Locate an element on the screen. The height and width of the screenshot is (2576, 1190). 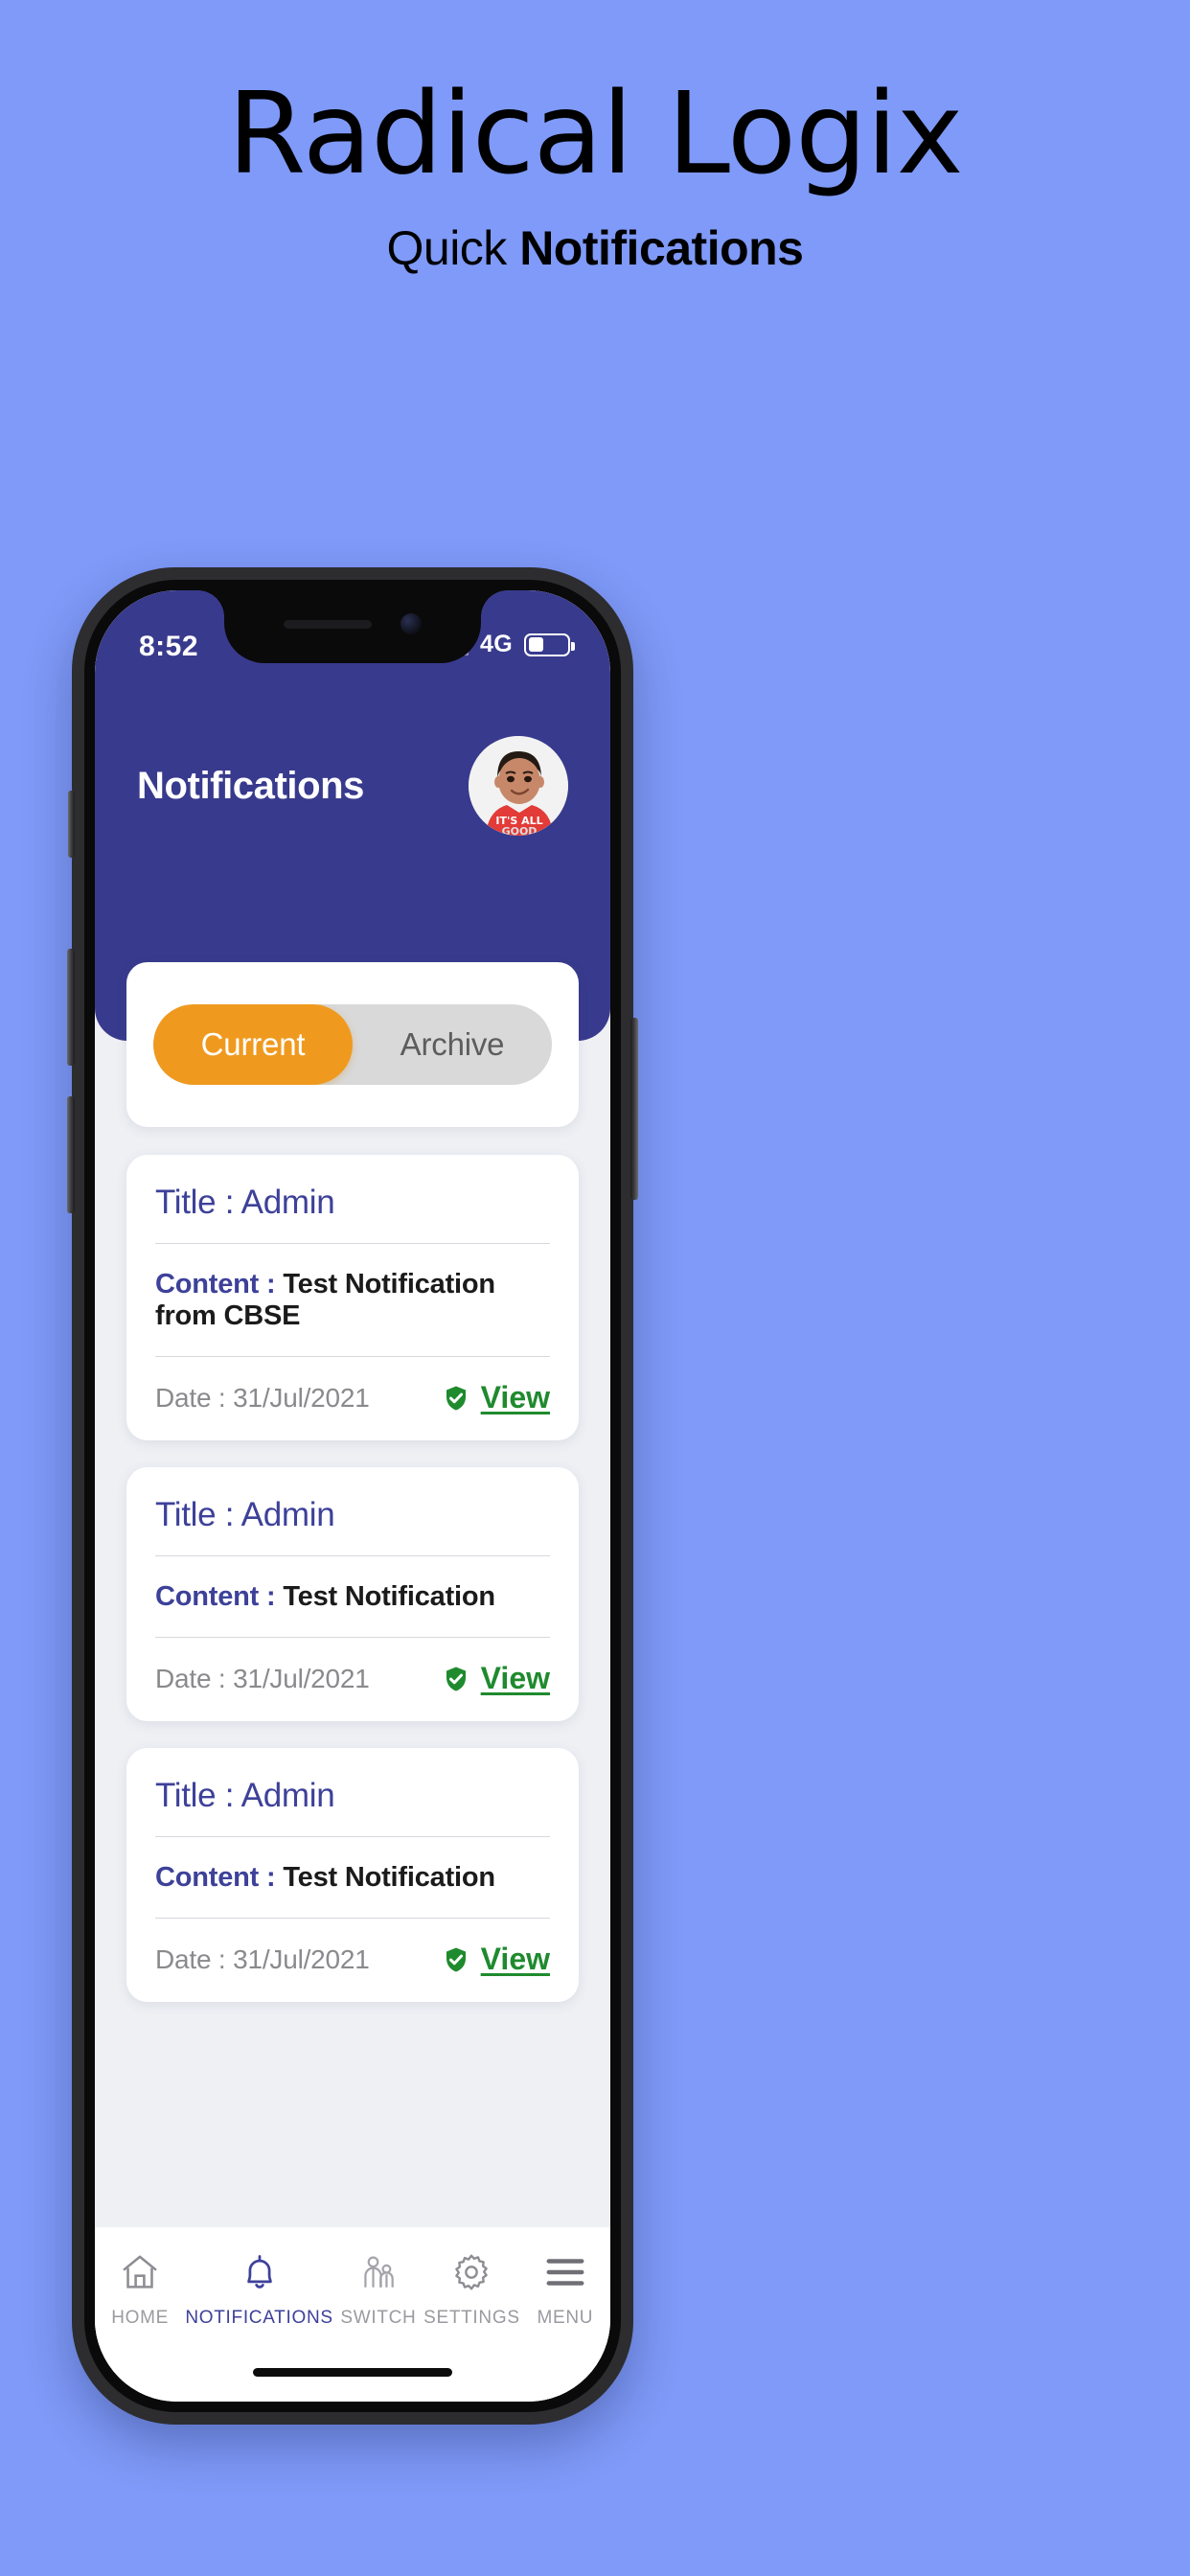
earpiece-speaker-icon is located at coordinates (328, 624).